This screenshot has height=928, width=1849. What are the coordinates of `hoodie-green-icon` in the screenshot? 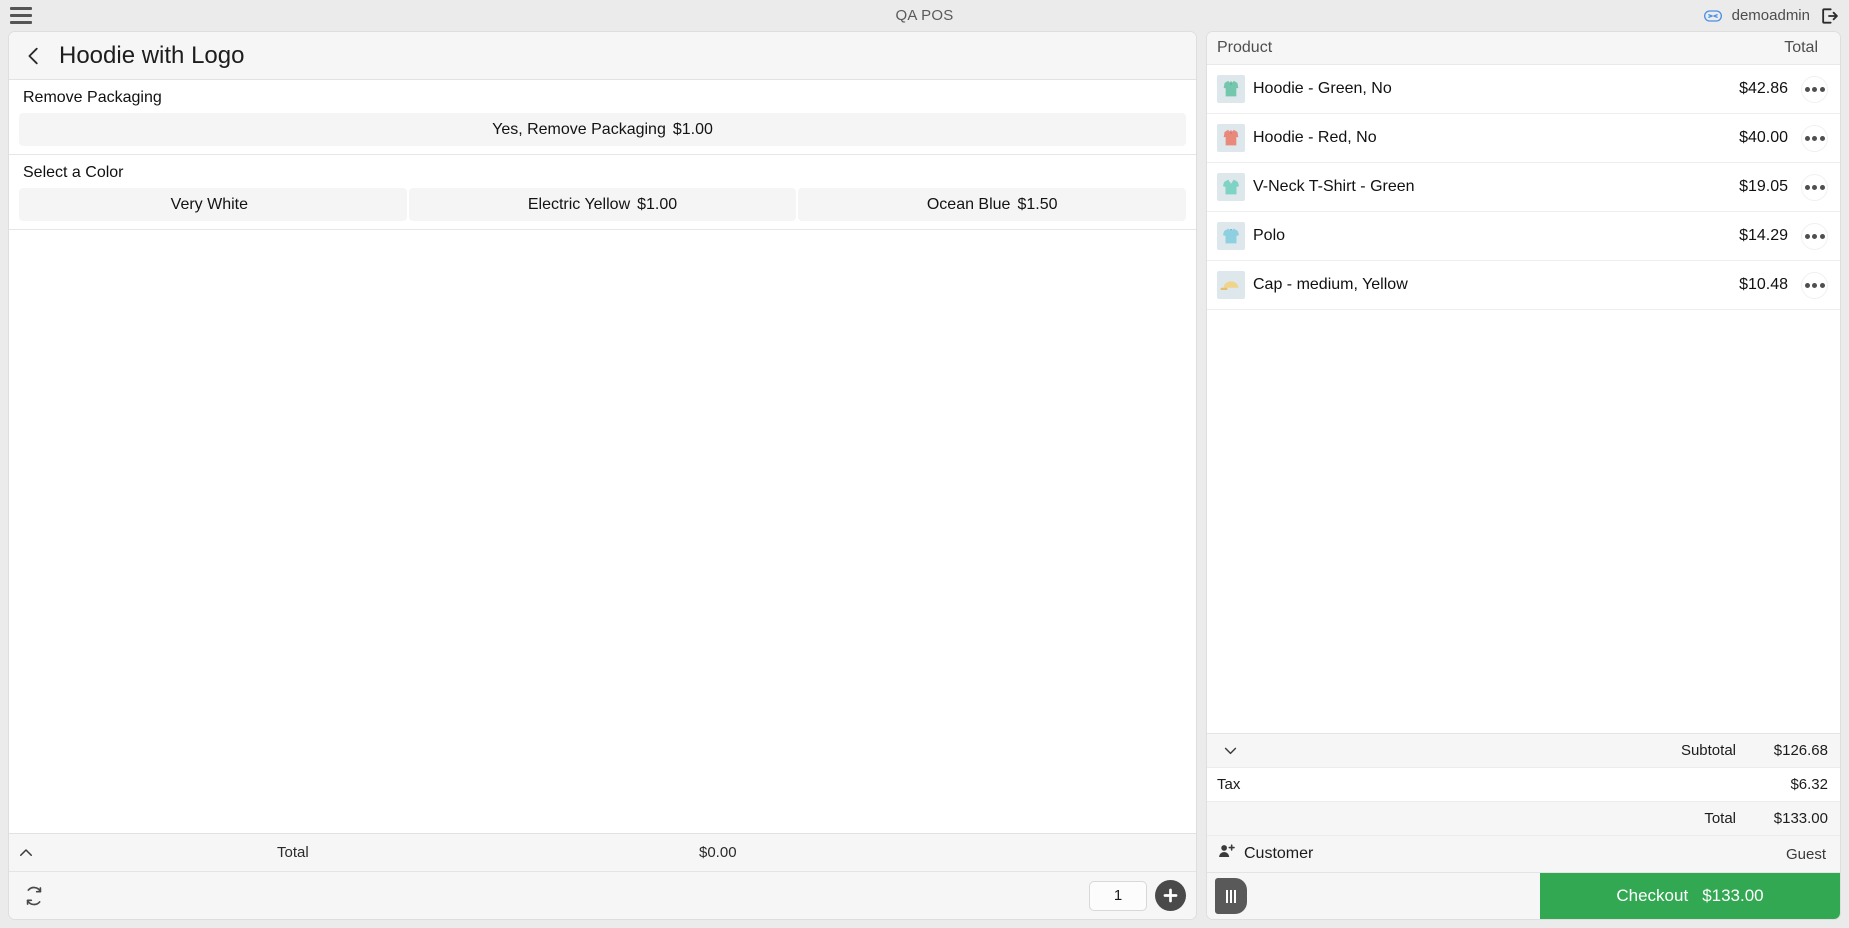 It's located at (1231, 89).